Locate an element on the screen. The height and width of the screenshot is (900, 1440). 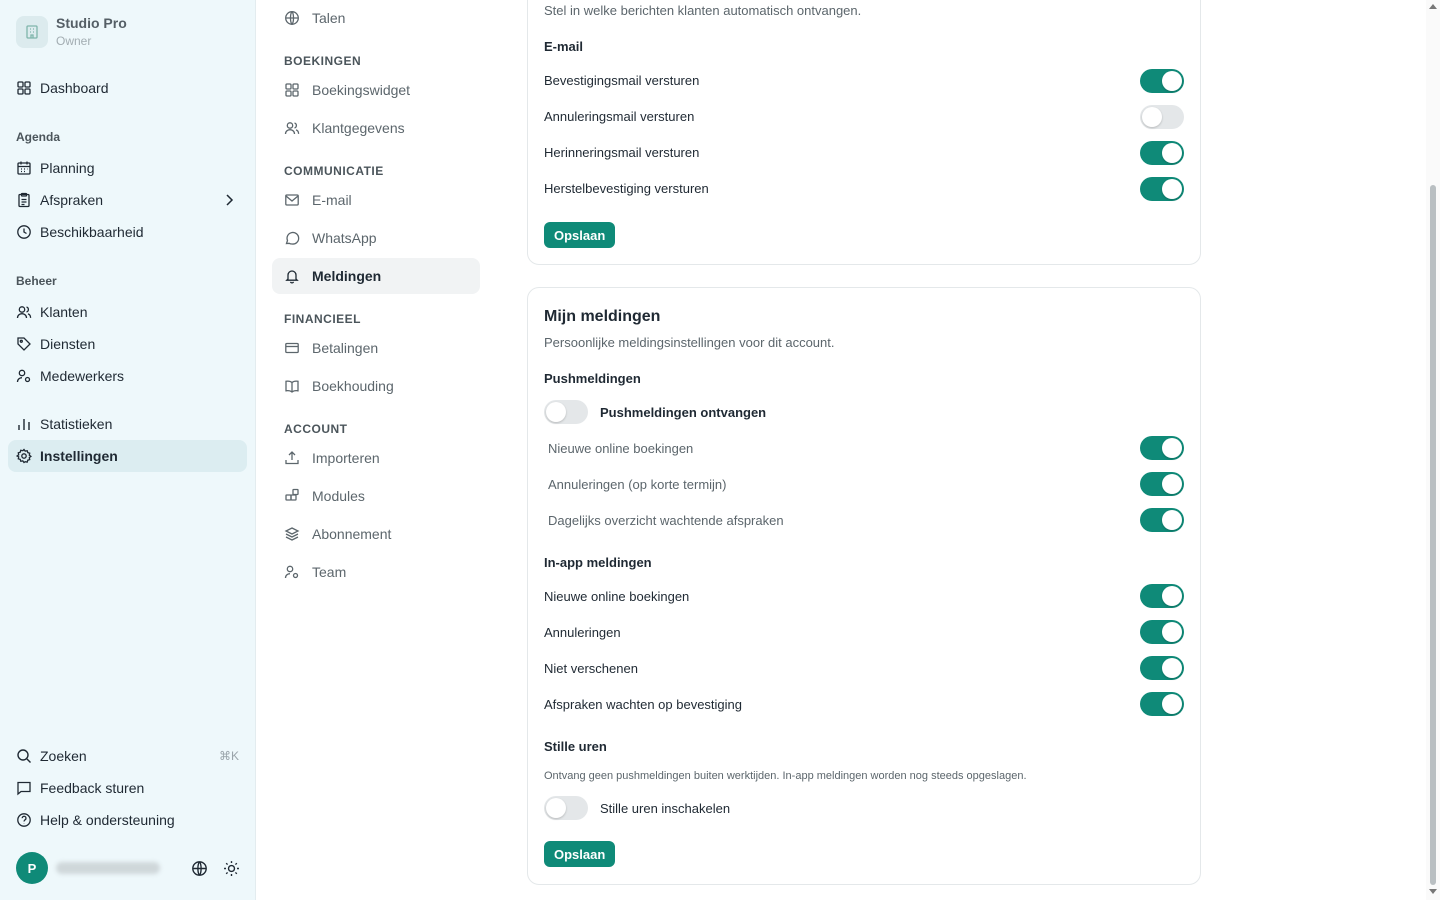
toggle-quiet-hours is located at coordinates (566, 808).